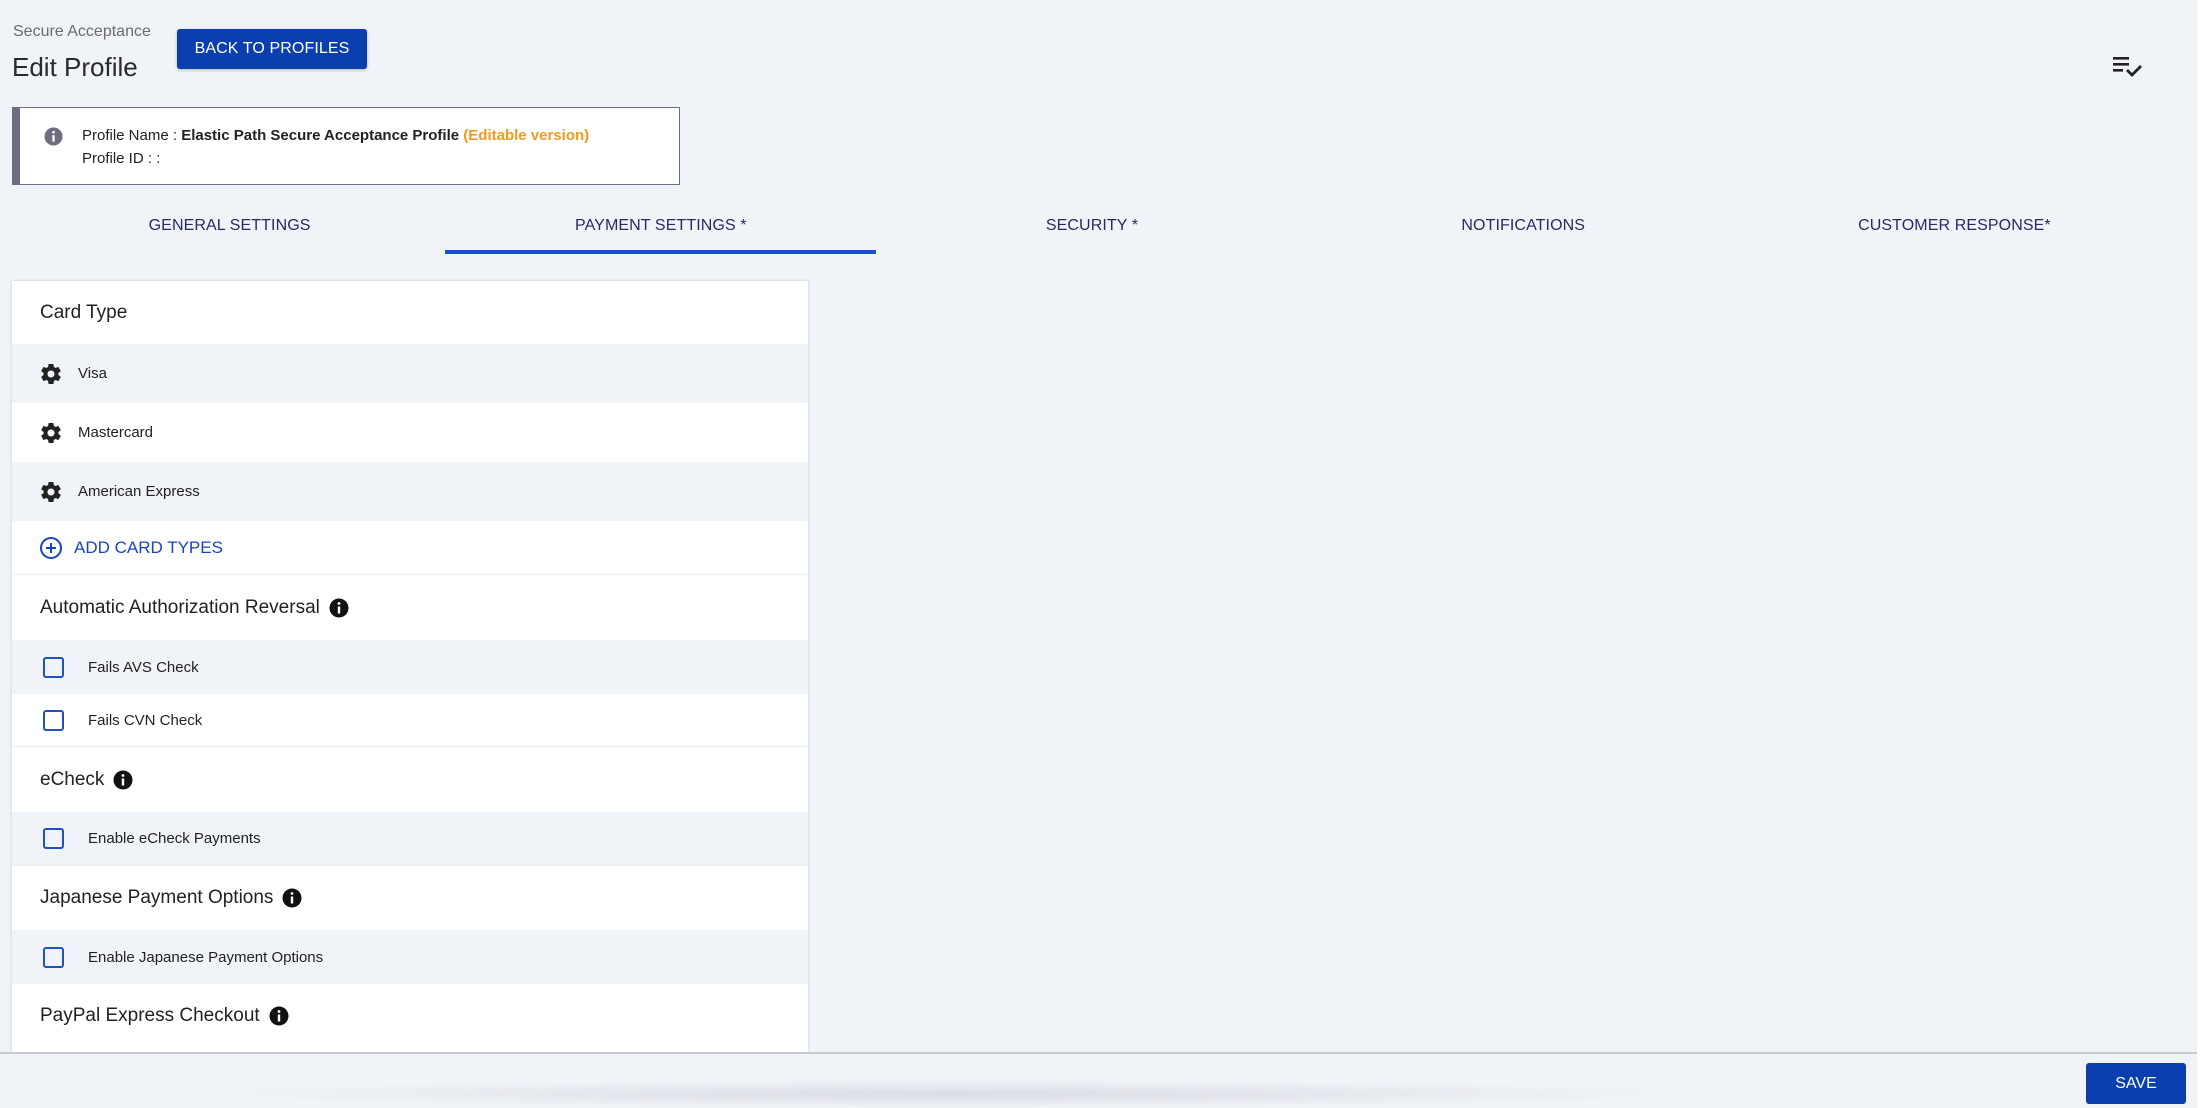 The height and width of the screenshot is (1108, 2200). Describe the element at coordinates (410, 373) in the screenshot. I see `card-type-row-visa: Visa` at that location.